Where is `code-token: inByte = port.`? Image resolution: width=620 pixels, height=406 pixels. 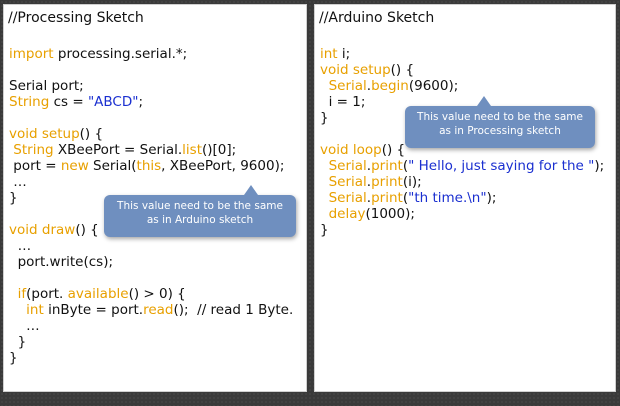 code-token: inByte = port. is located at coordinates (93, 310).